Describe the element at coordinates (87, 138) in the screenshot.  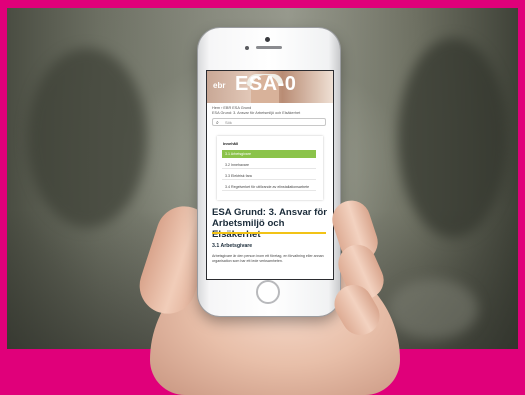
I see `background-blur-left` at that location.